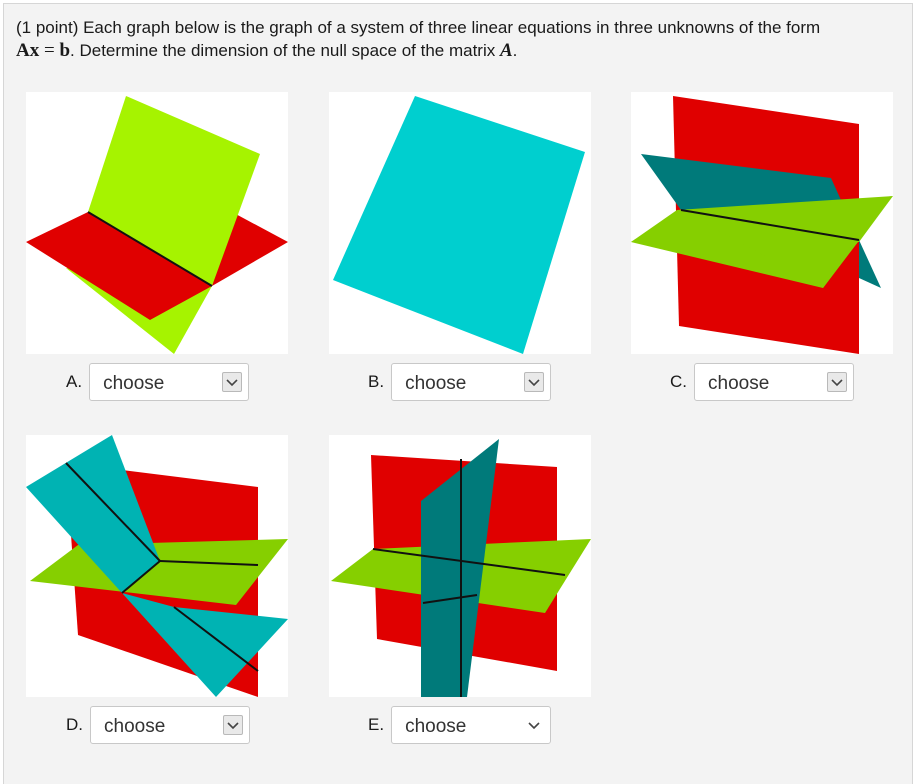 This screenshot has width=917, height=784. I want to click on answer-select-d: choose, so click(170, 725).